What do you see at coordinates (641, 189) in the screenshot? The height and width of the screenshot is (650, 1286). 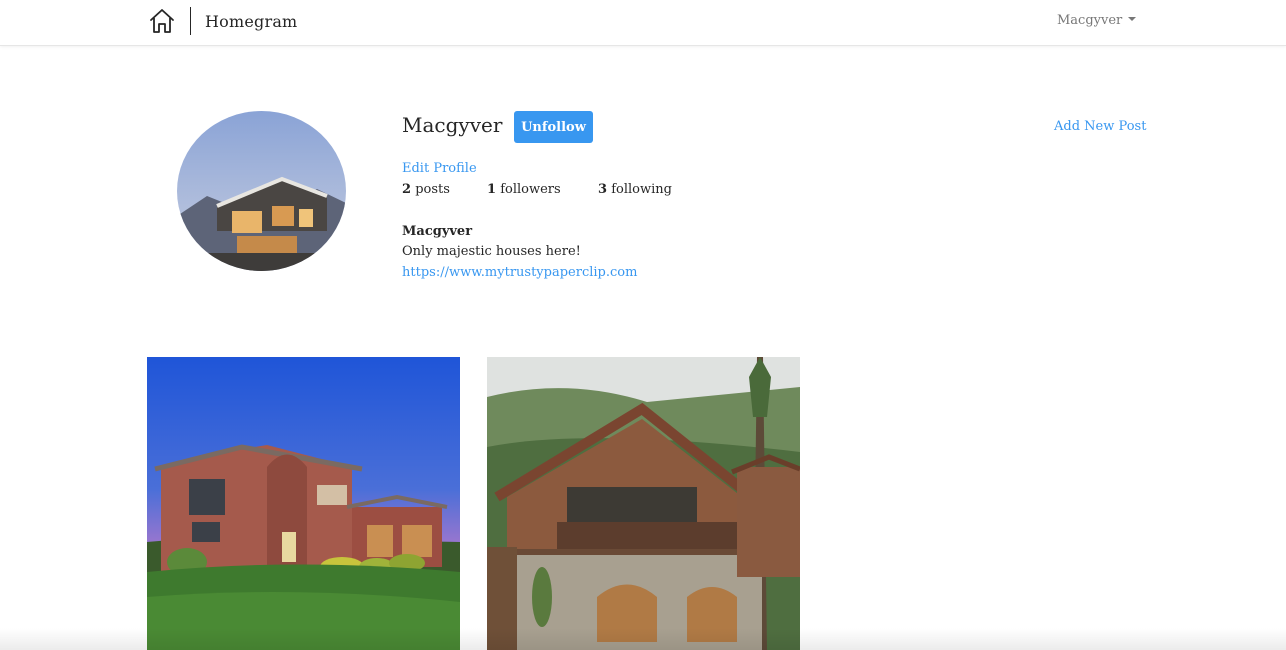 I see `following-label: following` at bounding box center [641, 189].